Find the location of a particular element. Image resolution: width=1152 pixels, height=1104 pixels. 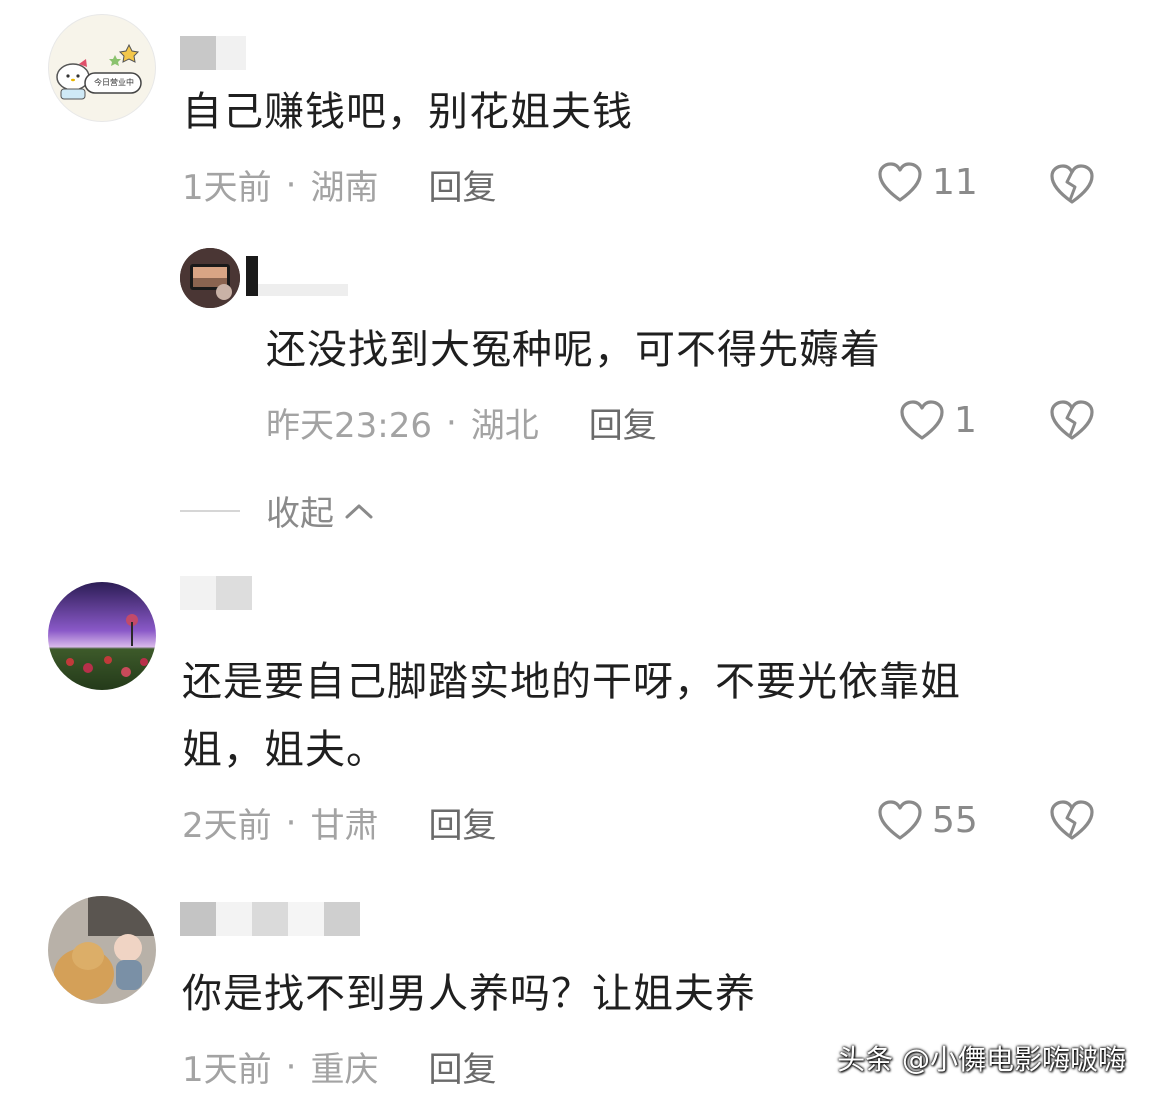

comment-meta: 1天前 · 湖南 回复 is located at coordinates (339, 184).